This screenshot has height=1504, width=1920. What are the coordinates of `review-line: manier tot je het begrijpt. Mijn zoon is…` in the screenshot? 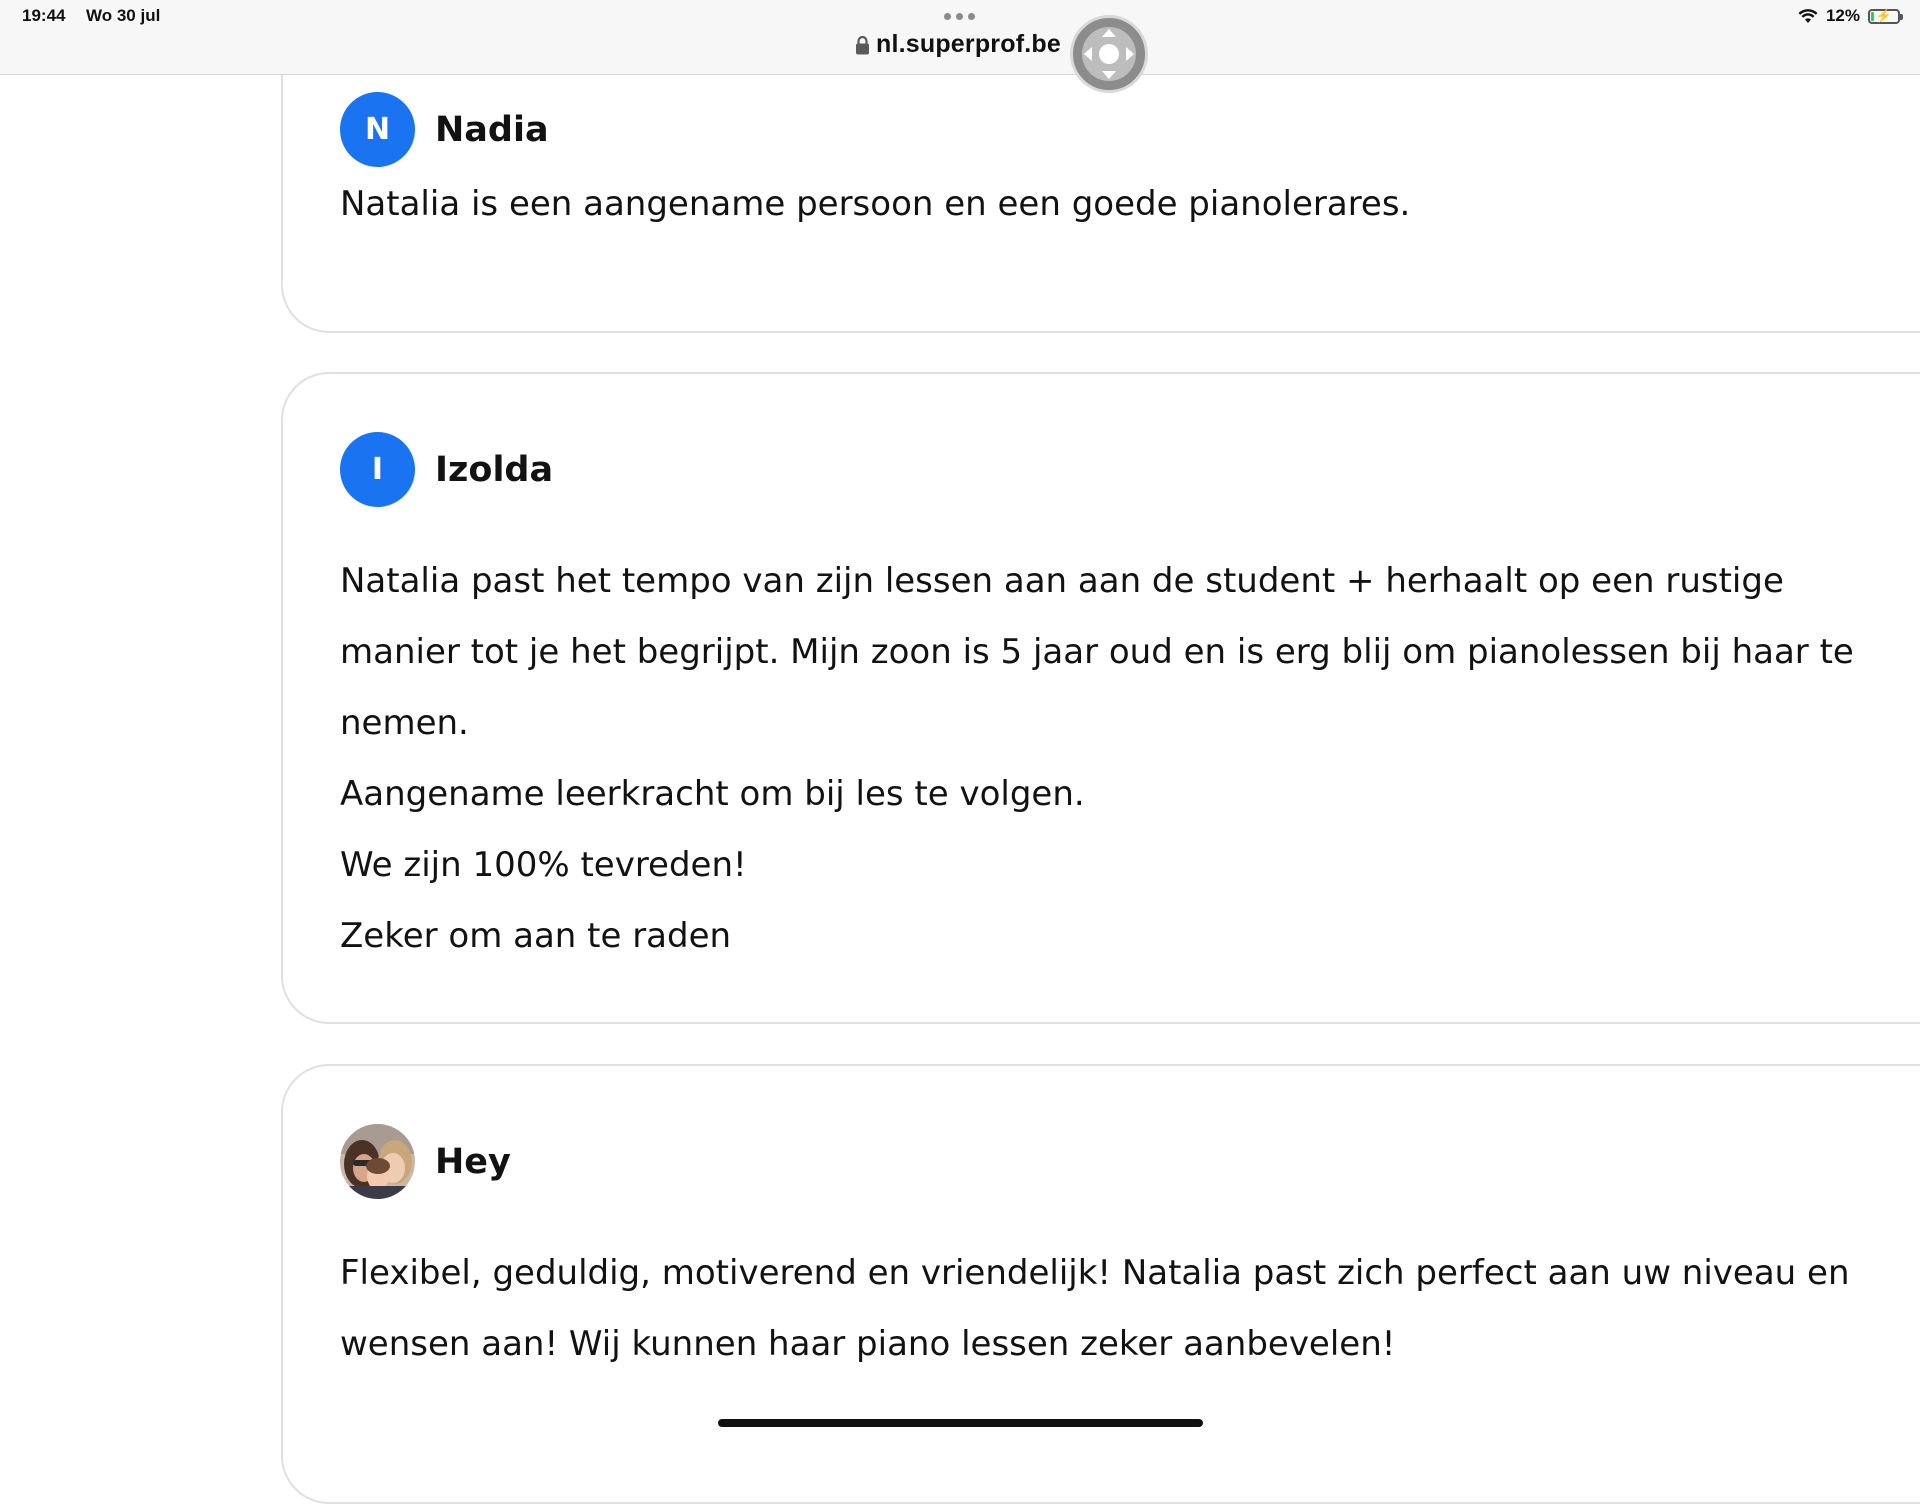 It's located at (1097, 652).